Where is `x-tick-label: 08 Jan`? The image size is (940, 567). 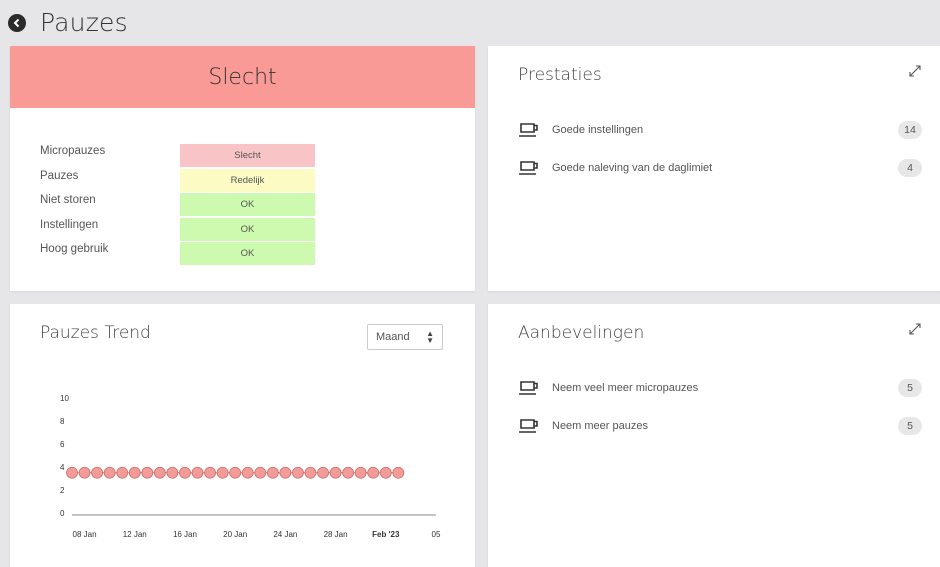
x-tick-label: 08 Jan is located at coordinates (85, 534).